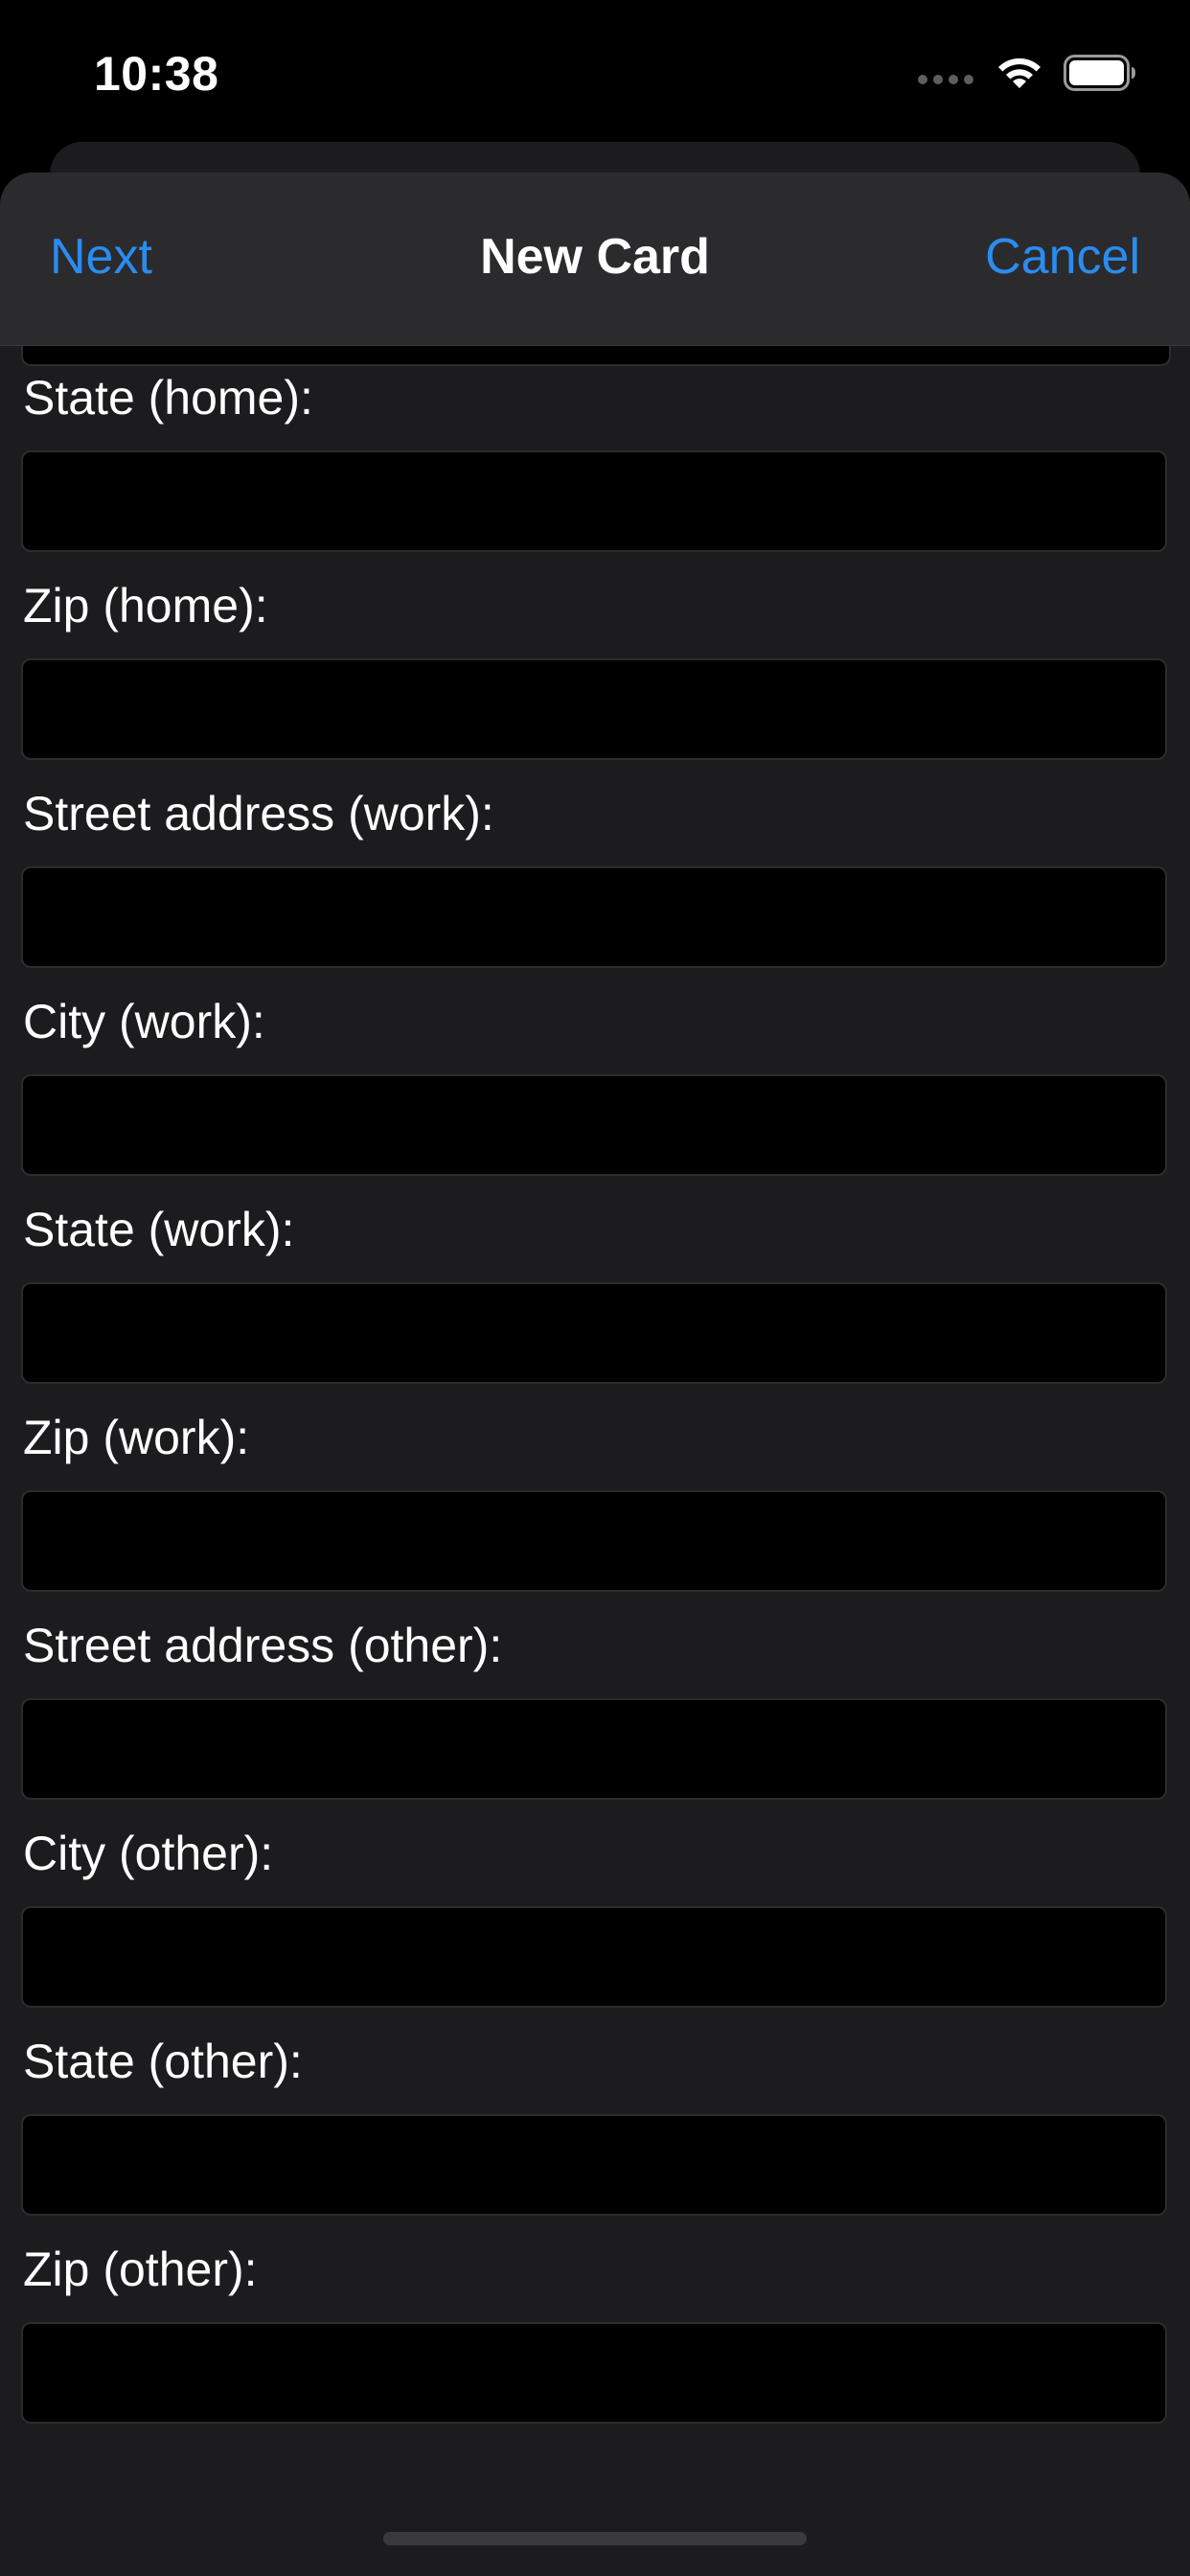 This screenshot has height=2576, width=1190. Describe the element at coordinates (595, 72) in the screenshot. I see `status-bar: 10:38` at that location.